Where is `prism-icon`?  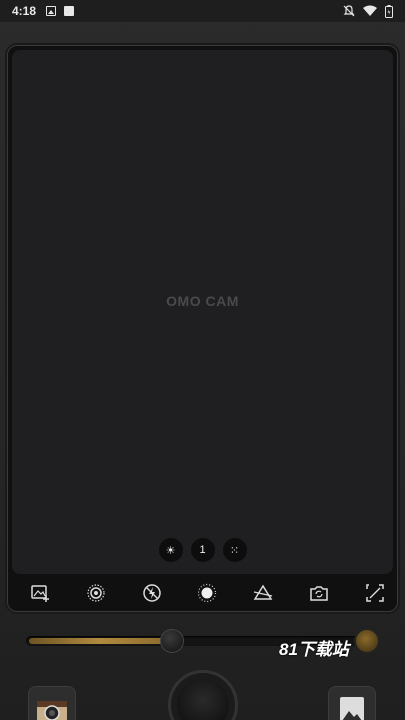
prism-icon is located at coordinates (263, 593).